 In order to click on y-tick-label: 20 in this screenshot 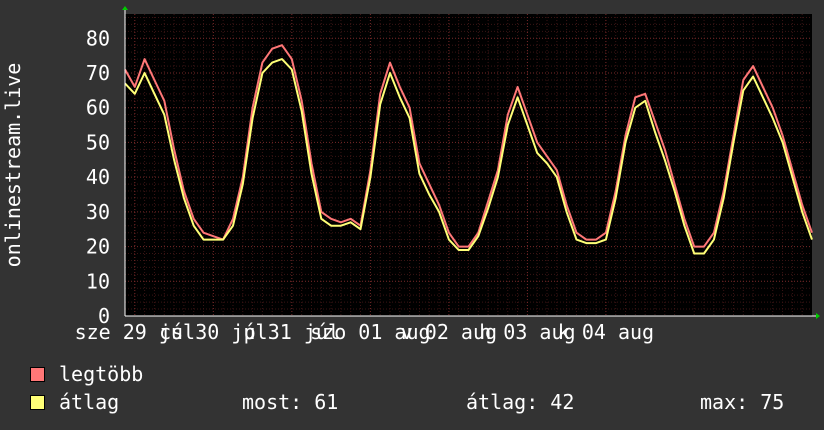, I will do `click(98, 247)`.